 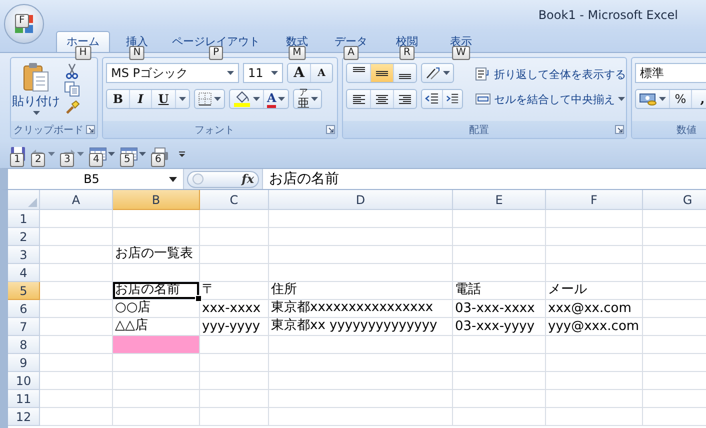 I want to click on keytip-tooltip: P, so click(x=216, y=53).